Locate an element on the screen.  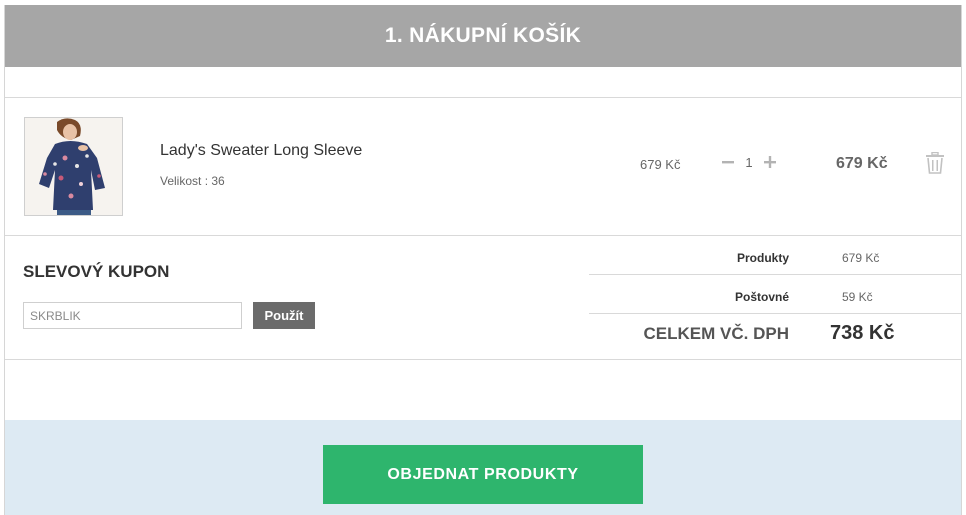
unit-price: 679 Kč is located at coordinates (660, 164).